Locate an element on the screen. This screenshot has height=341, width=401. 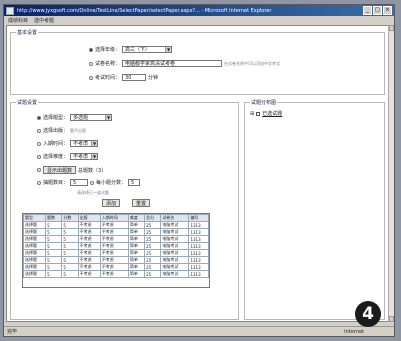
grade-row: 选择年级： 高三（下） ▼ is located at coordinates (131, 49).